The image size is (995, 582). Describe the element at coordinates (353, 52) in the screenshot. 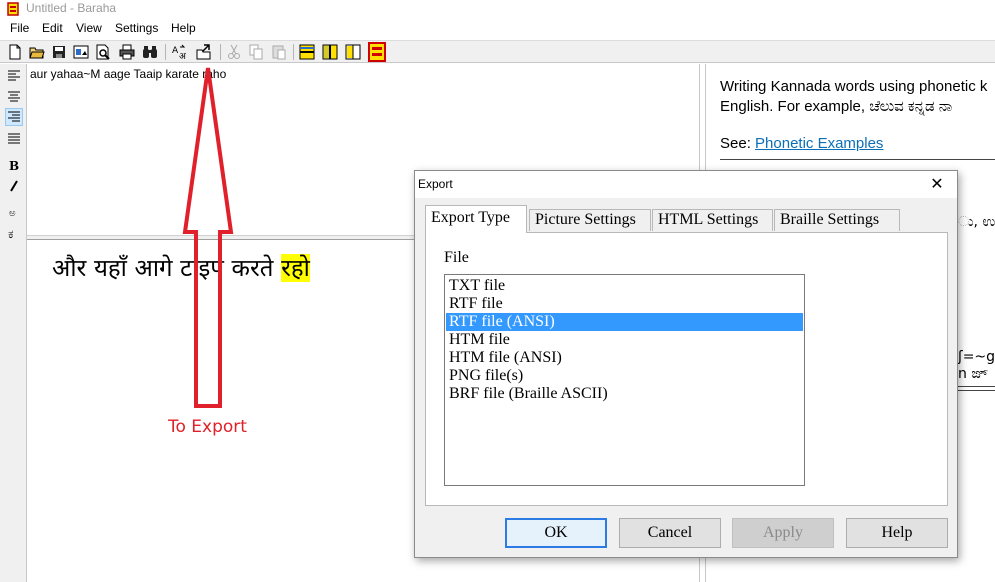

I see `single-pane-icon` at that location.